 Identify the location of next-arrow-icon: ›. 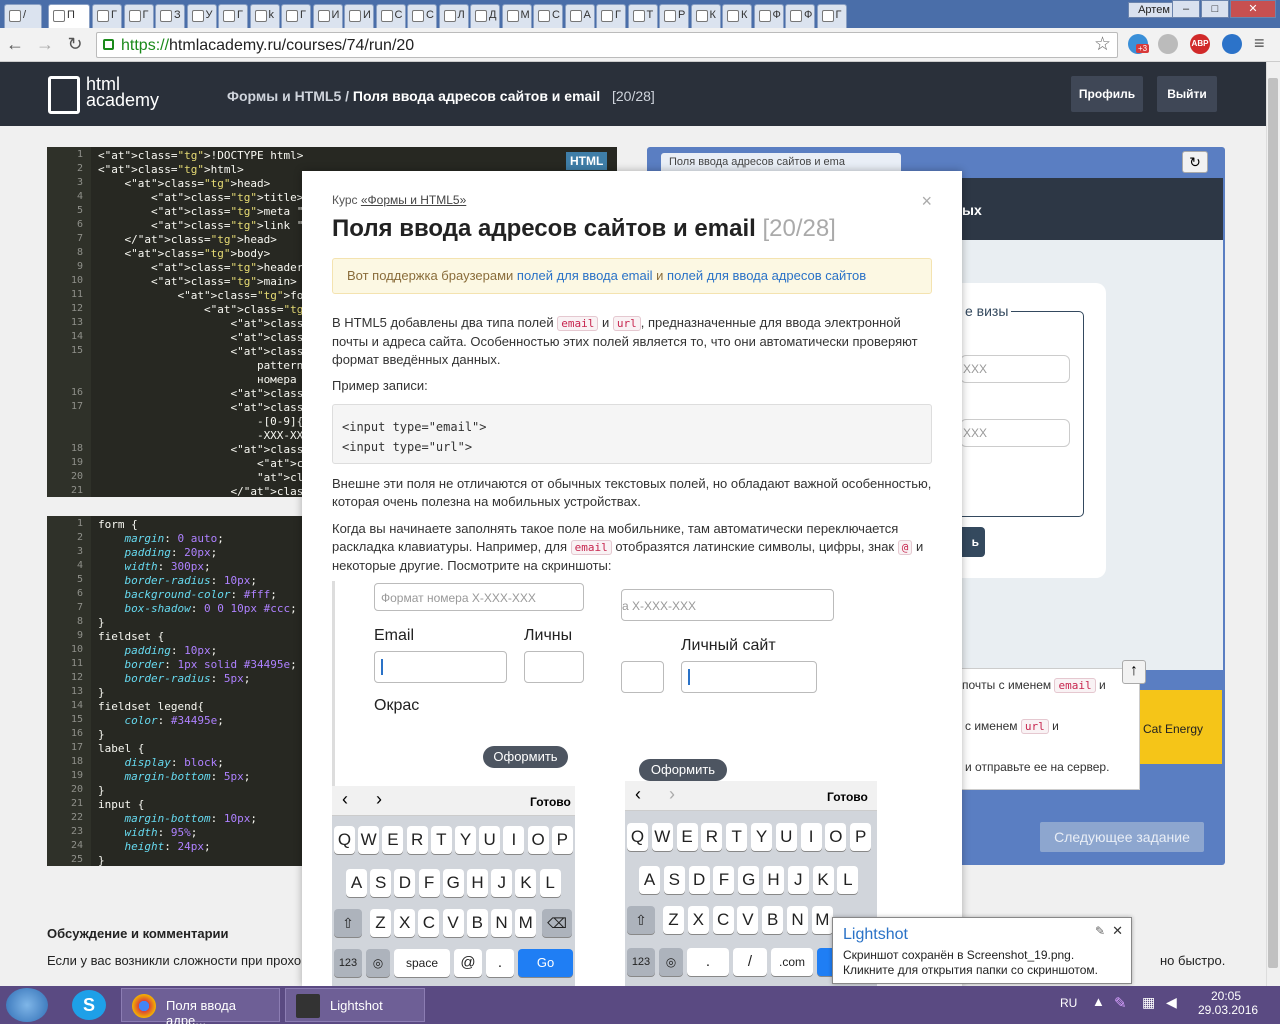
(672, 794).